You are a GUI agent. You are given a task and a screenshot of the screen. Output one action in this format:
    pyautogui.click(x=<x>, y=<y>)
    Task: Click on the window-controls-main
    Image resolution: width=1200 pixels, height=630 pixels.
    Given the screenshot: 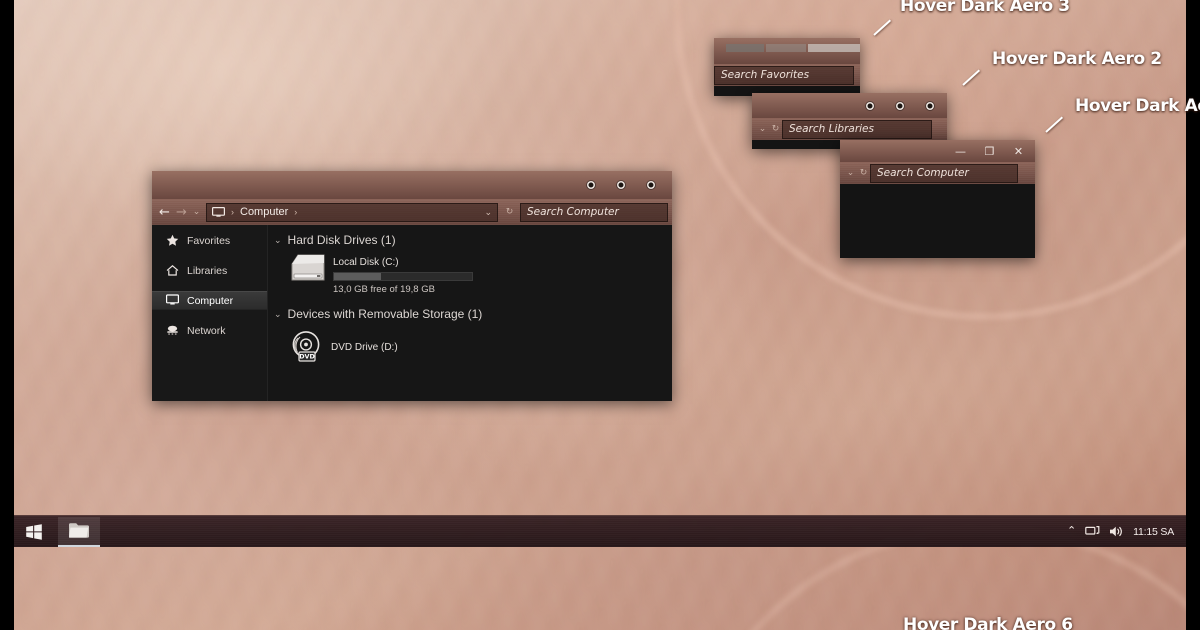 What is the action you would take?
    pyautogui.click(x=621, y=185)
    